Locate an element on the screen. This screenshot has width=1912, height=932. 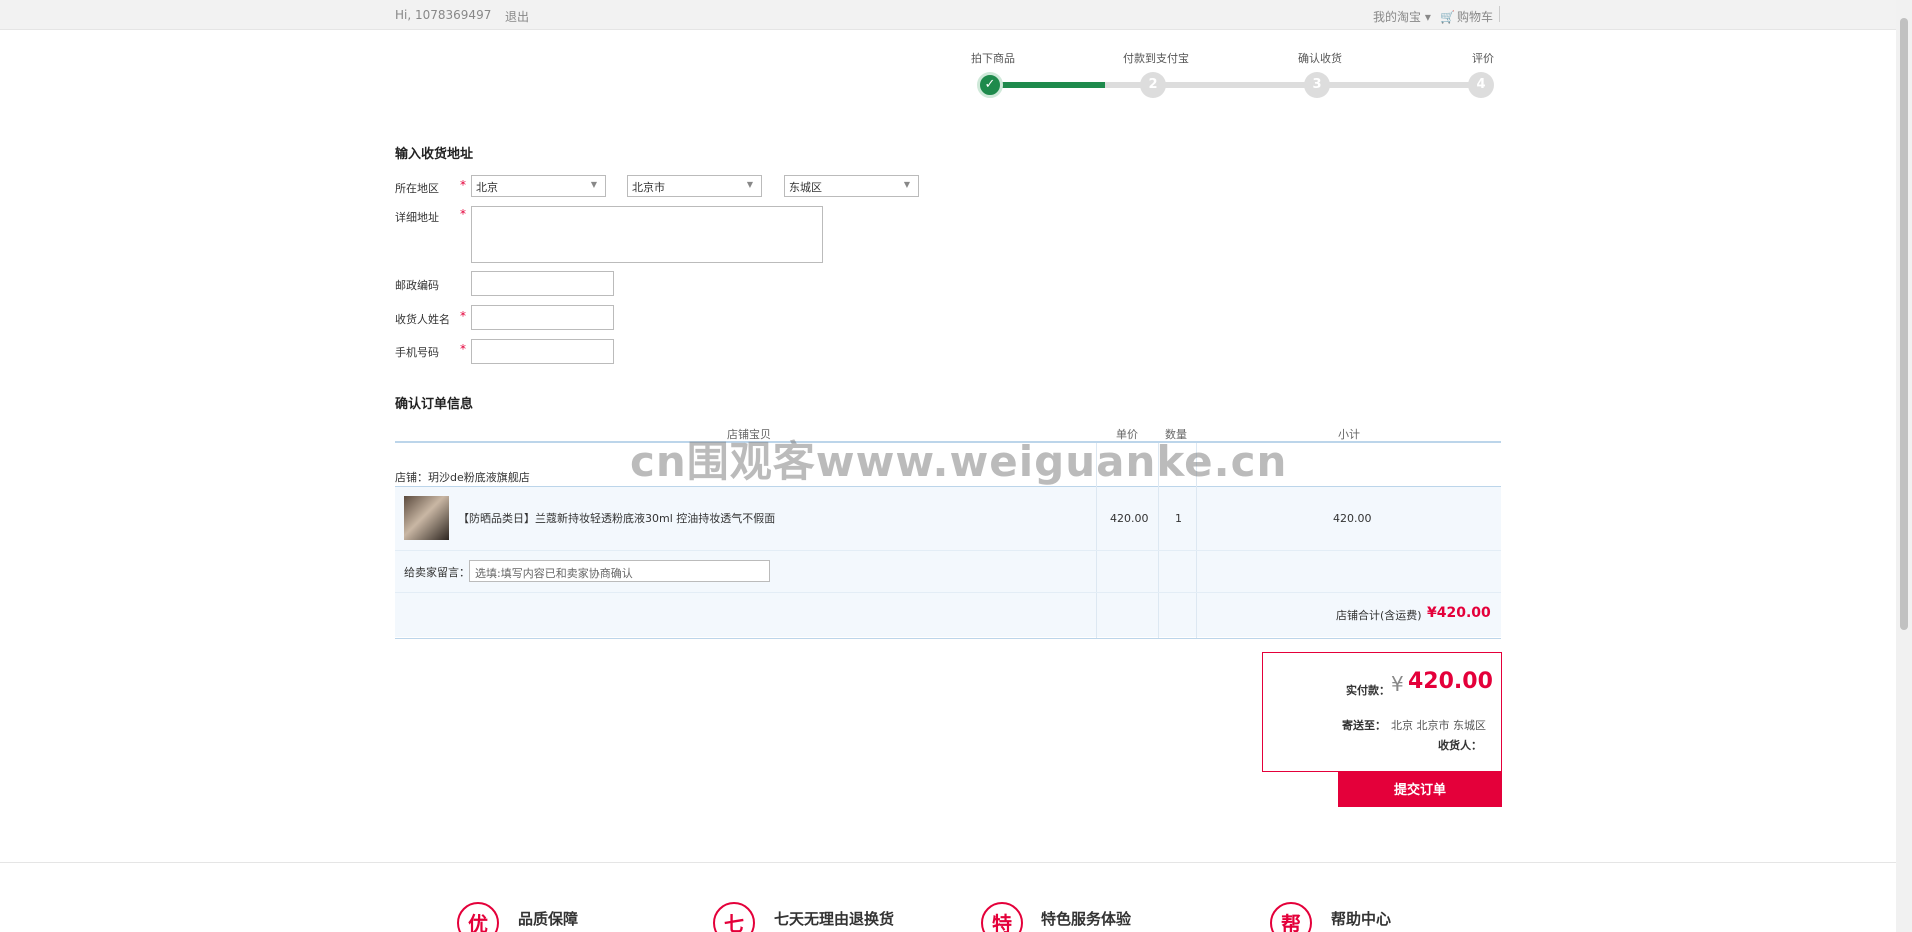
ship-to-label: 寄送至： is located at coordinates (1364, 725).